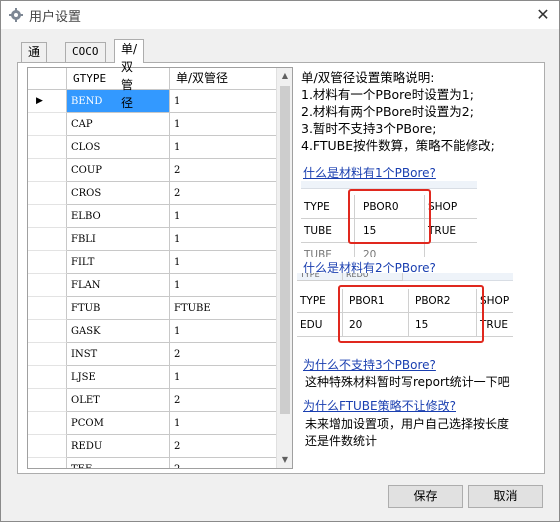 The image size is (560, 522). I want to click on gtype-cell: FILT, so click(118, 262).